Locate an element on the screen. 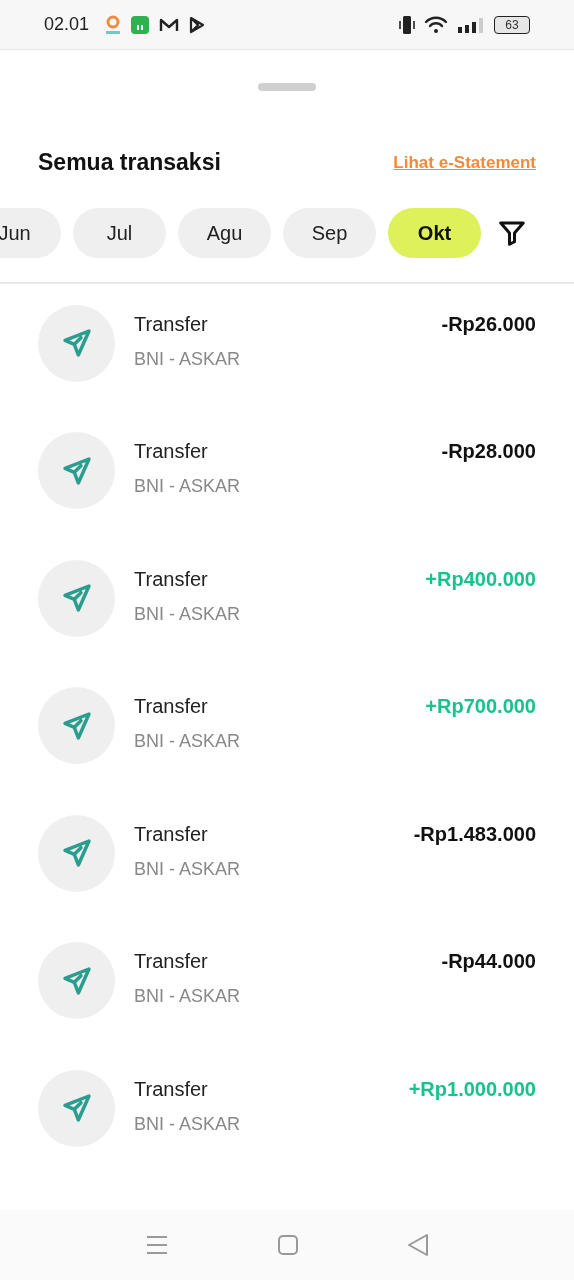 This screenshot has width=574, height=1280. page-title: Semua transaksi is located at coordinates (129, 162).